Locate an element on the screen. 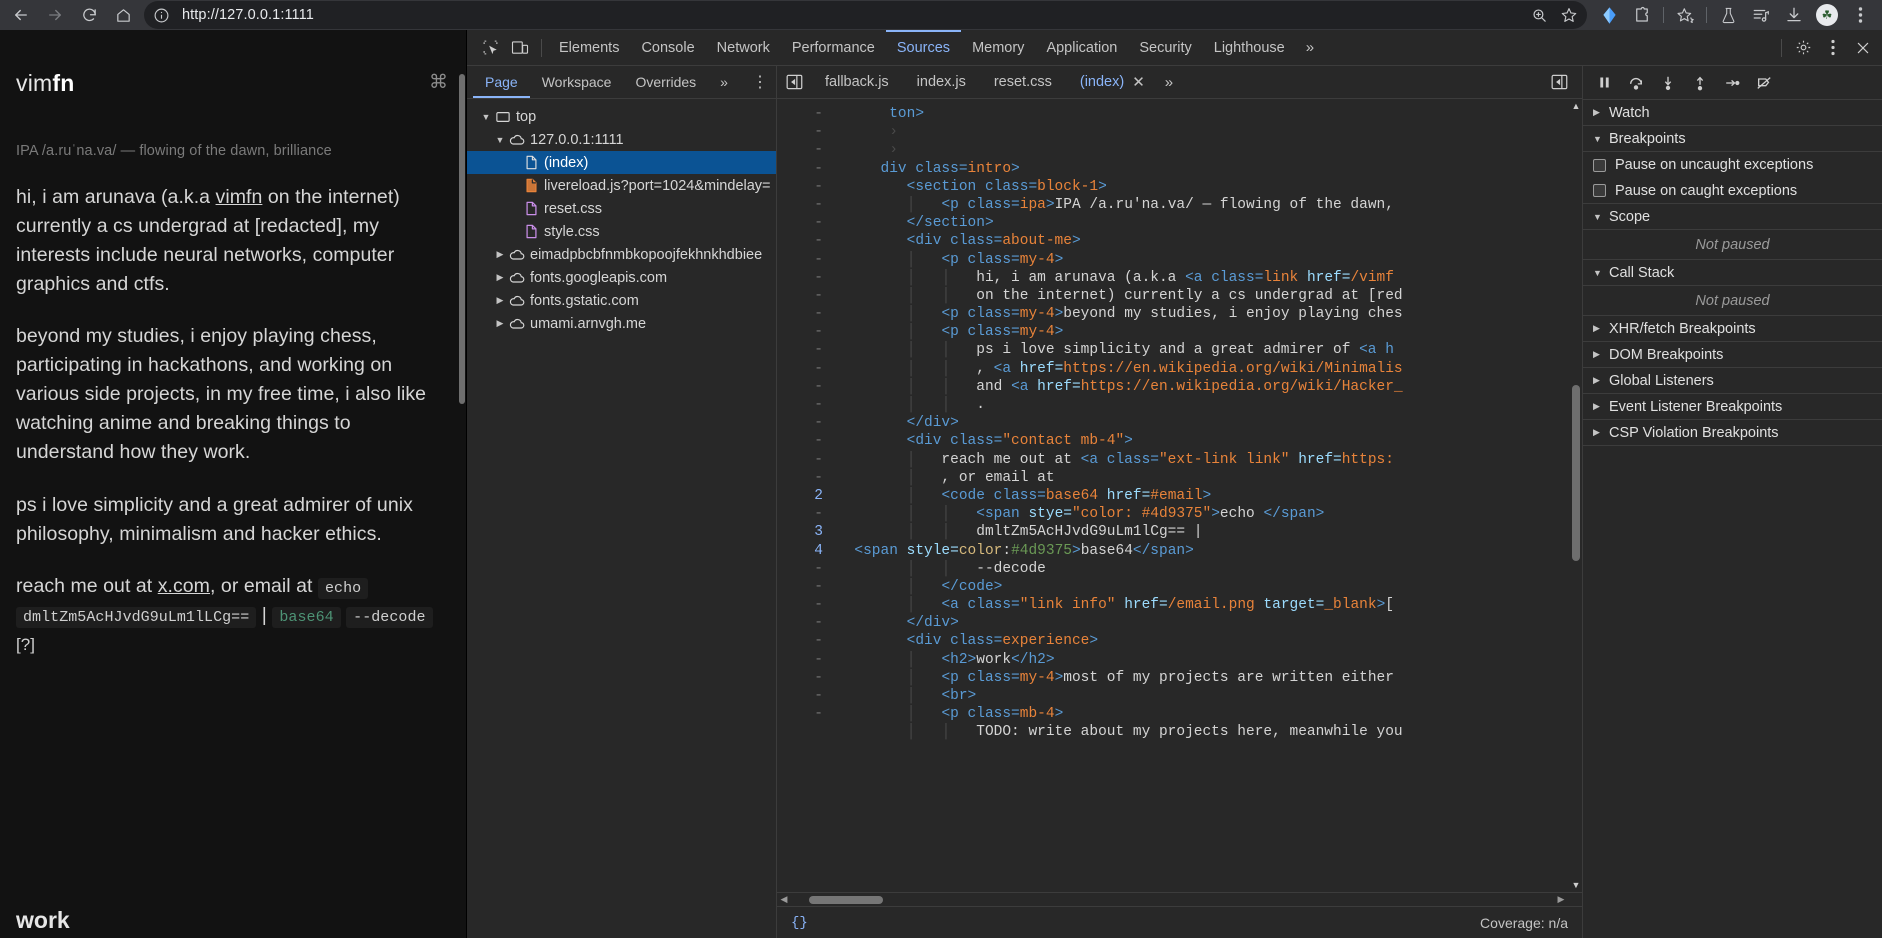 The width and height of the screenshot is (1882, 938). tree-row-index: (index) is located at coordinates (621, 162).